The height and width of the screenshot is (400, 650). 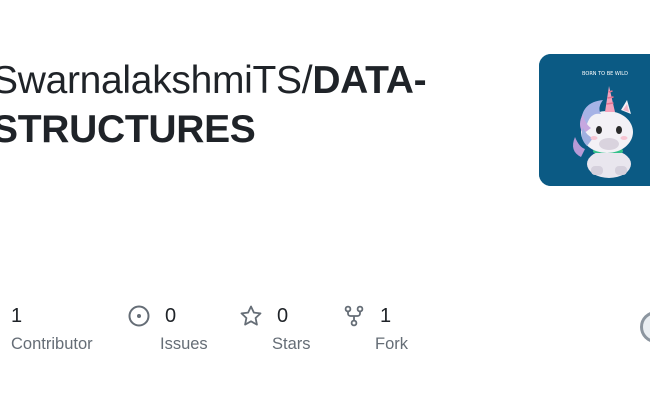 What do you see at coordinates (251, 315) in the screenshot?
I see `star-icon` at bounding box center [251, 315].